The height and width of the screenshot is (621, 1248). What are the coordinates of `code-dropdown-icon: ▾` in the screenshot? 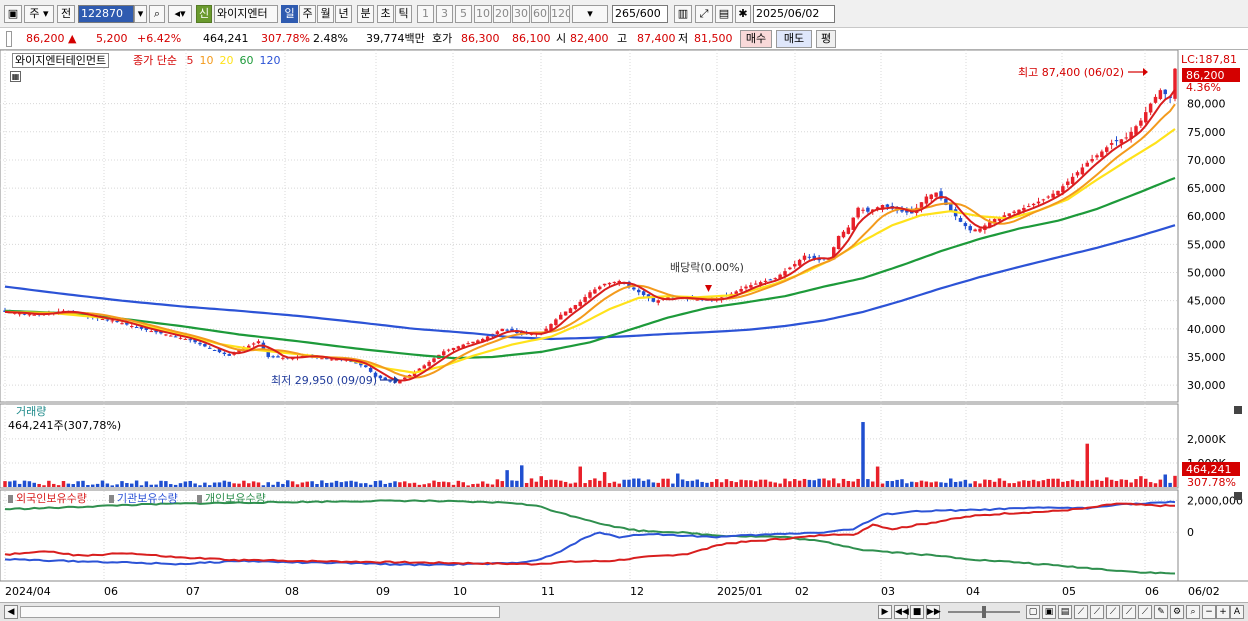 It's located at (140, 14).